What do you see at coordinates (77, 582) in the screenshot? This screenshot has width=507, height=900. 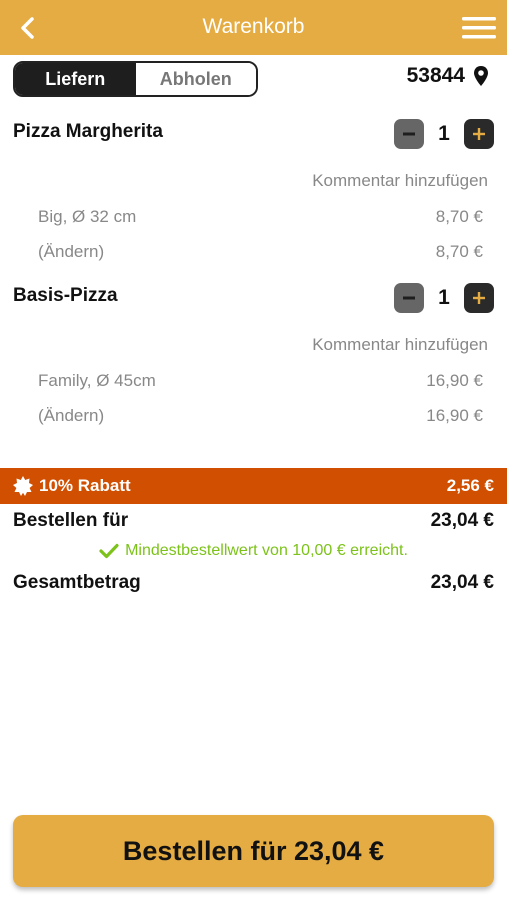 I see `total-label: Gesamtbetrag` at bounding box center [77, 582].